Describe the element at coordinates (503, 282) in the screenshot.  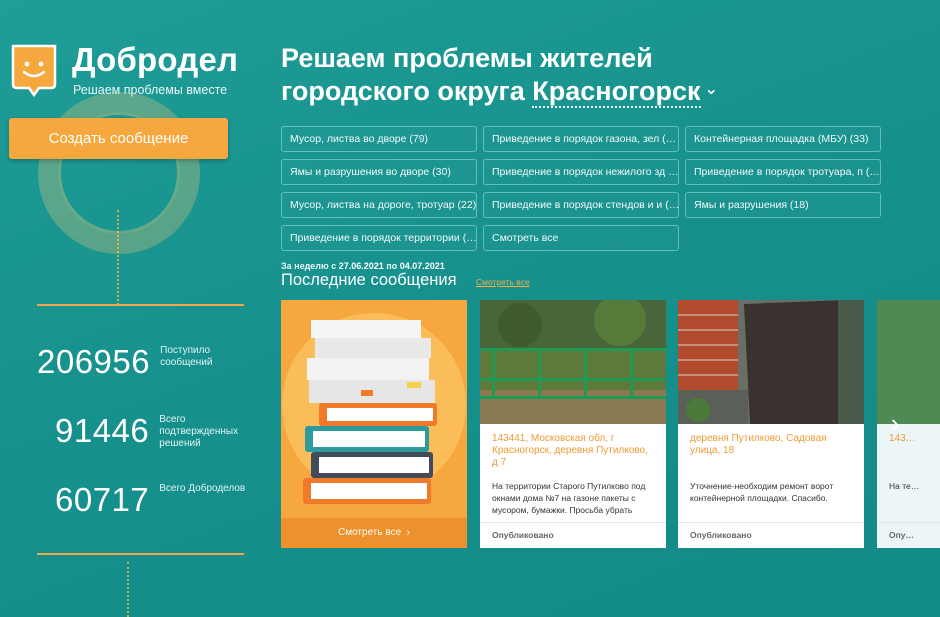
I see `recent-see-all-link: Смотреть все` at that location.